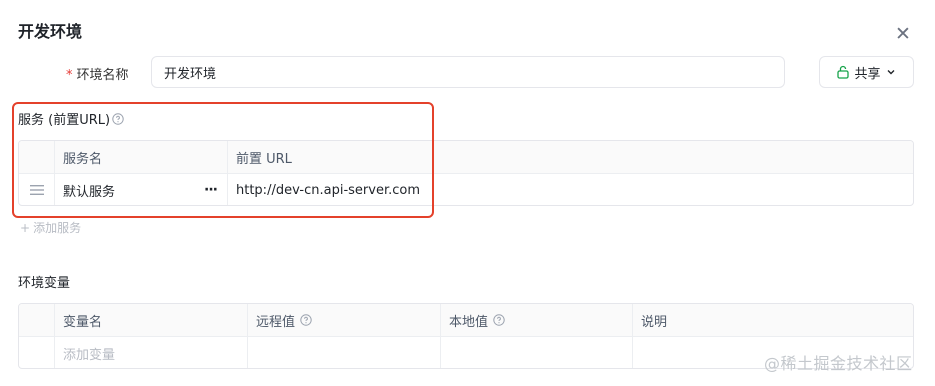  I want to click on watermark-text: @稀土掘金技术社区, so click(838, 363).